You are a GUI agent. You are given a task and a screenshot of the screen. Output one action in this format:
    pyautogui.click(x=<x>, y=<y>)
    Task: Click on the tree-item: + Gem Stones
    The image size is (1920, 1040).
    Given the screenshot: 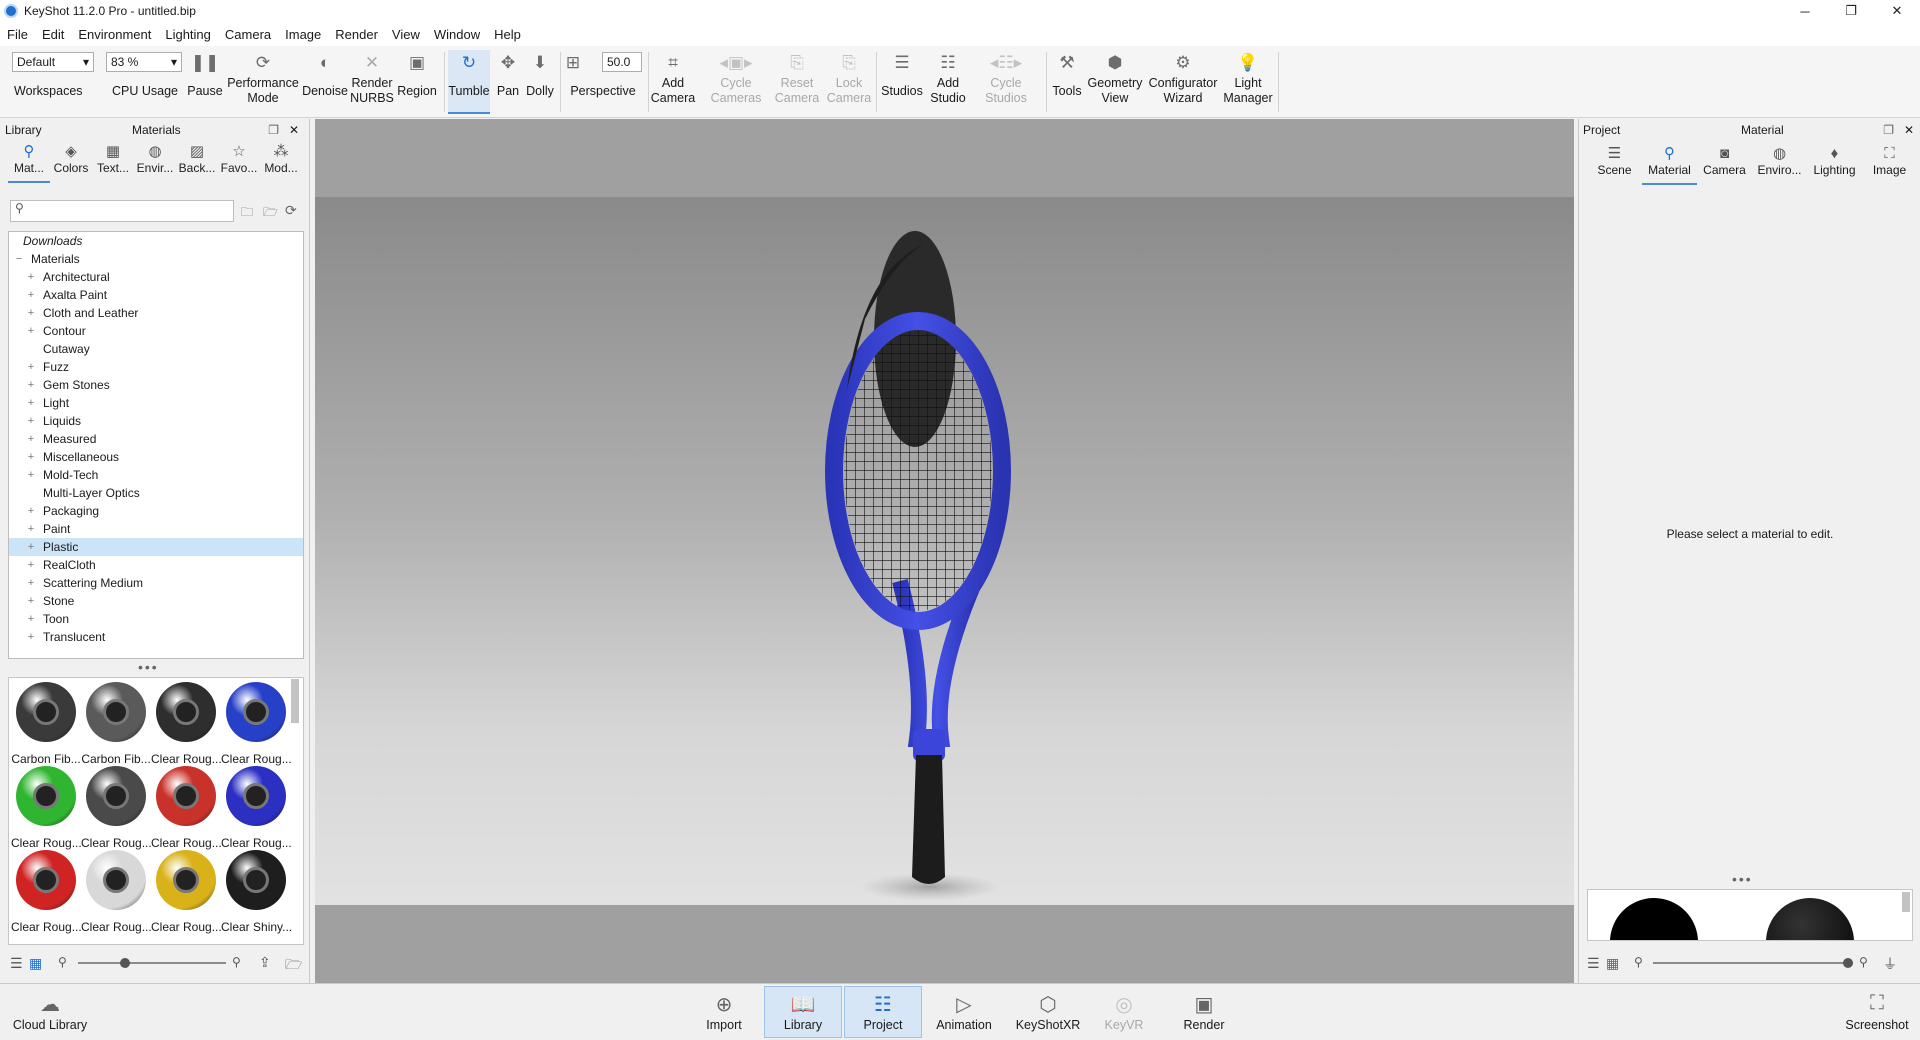 What is the action you would take?
    pyautogui.click(x=156, y=385)
    